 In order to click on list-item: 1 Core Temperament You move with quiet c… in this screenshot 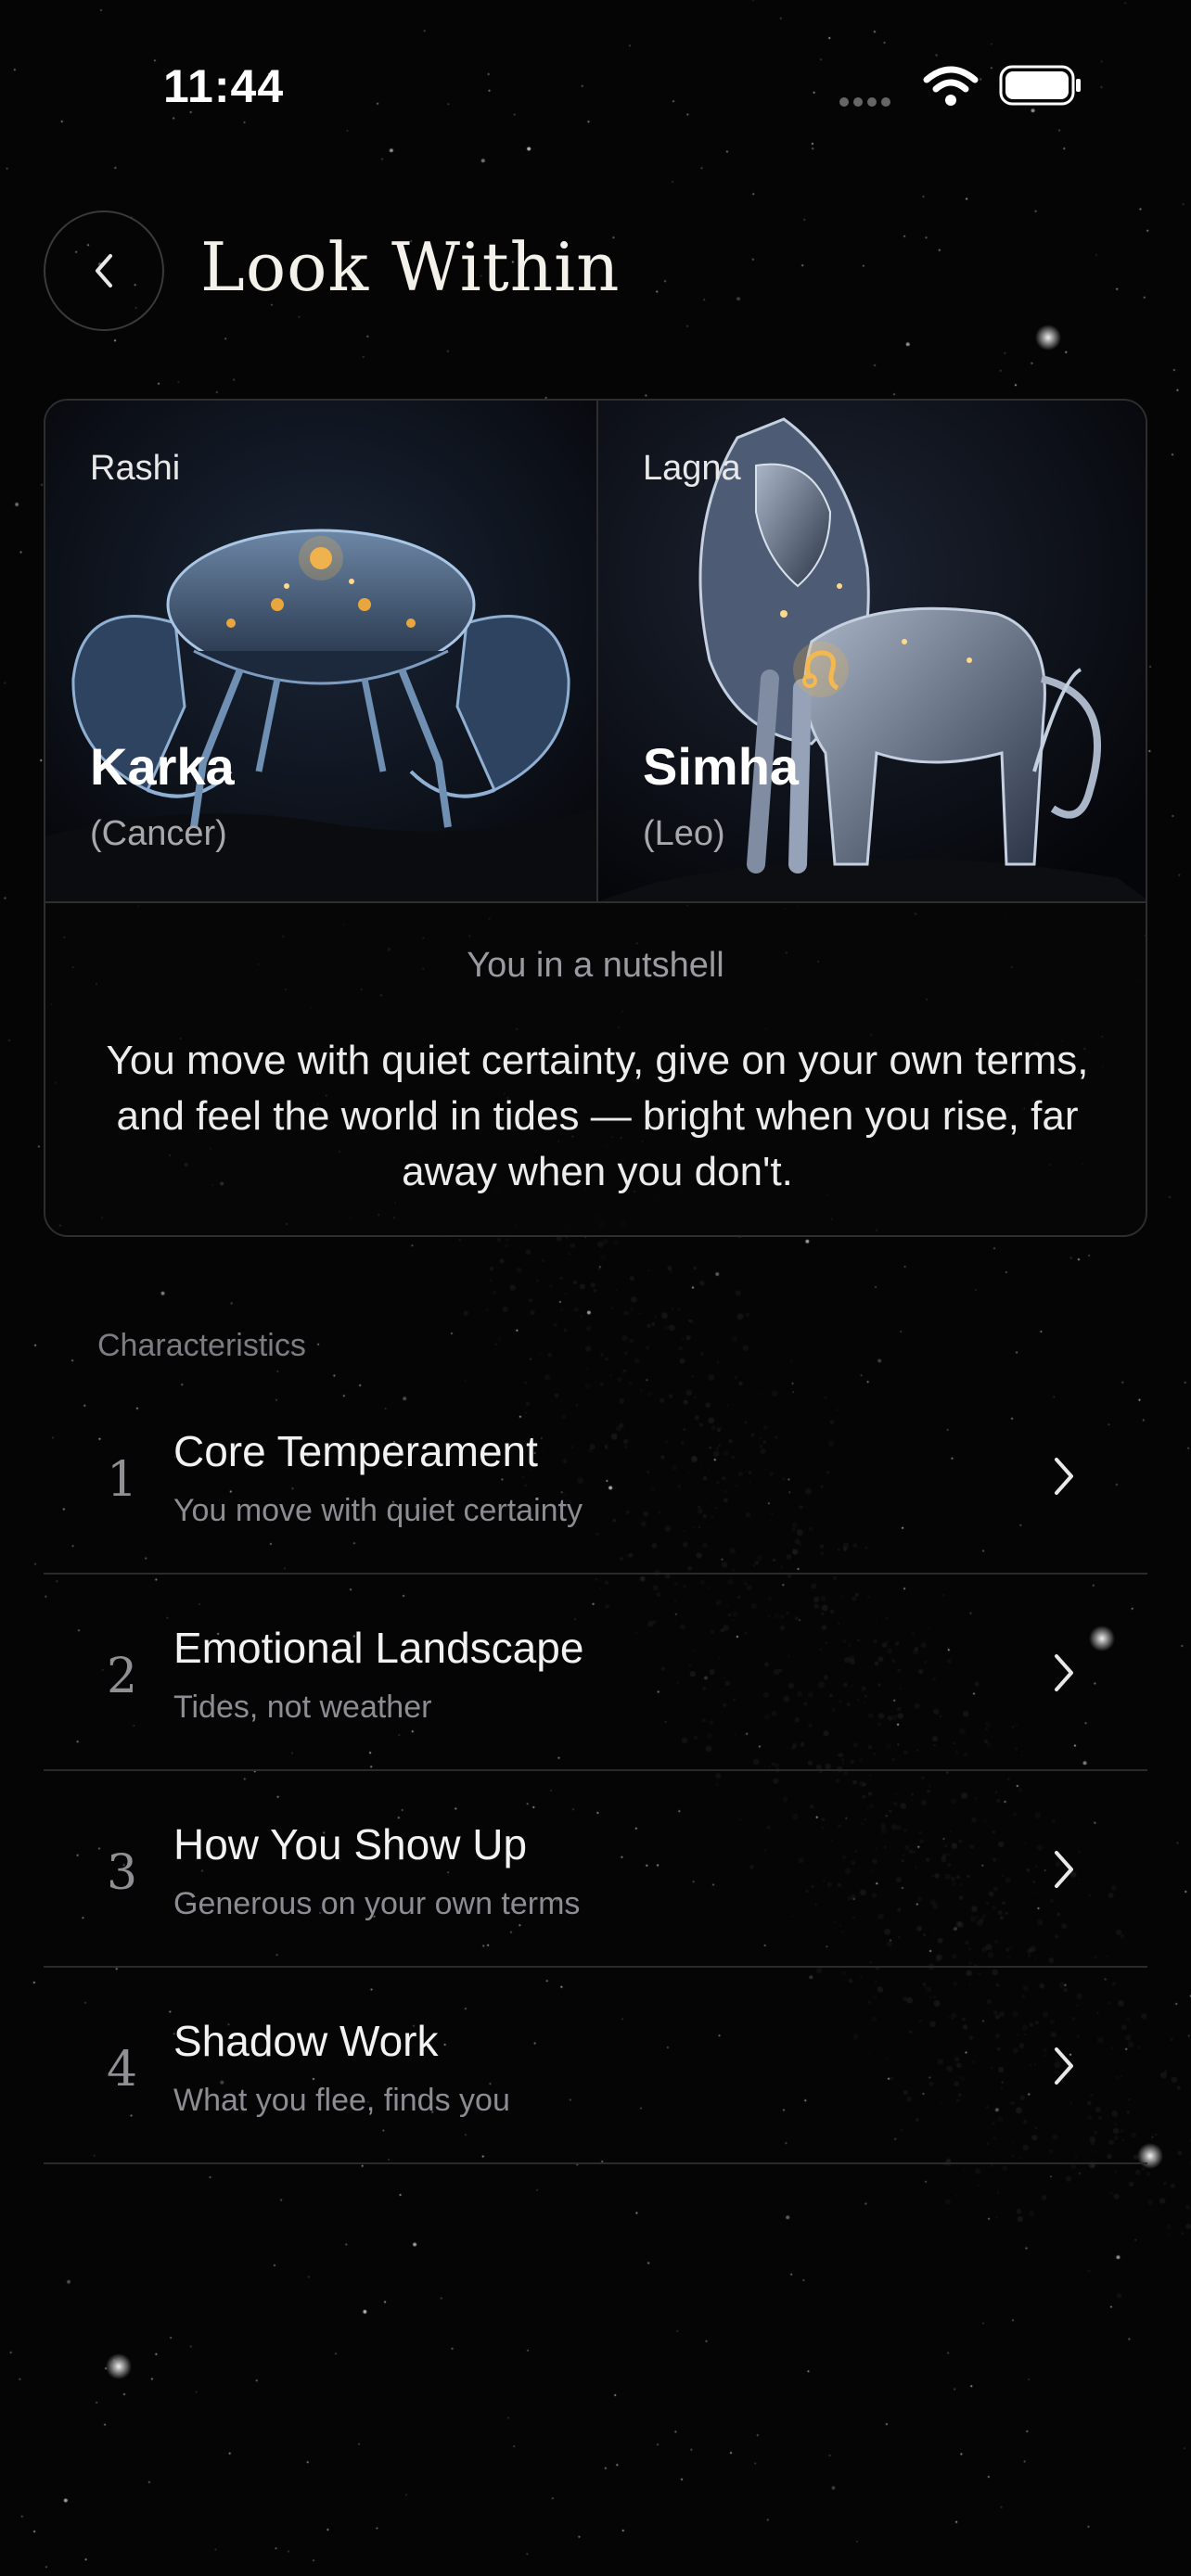, I will do `click(595, 1477)`.